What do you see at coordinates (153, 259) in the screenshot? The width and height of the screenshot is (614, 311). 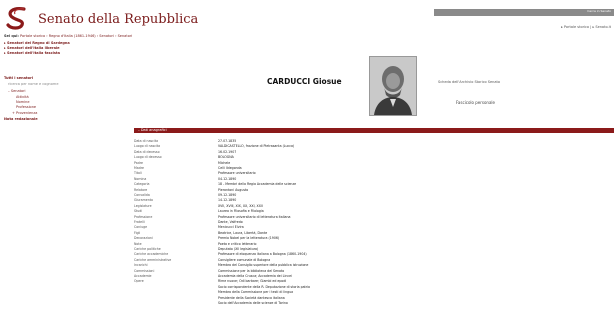 I see `row-label: Cariche amministrative` at bounding box center [153, 259].